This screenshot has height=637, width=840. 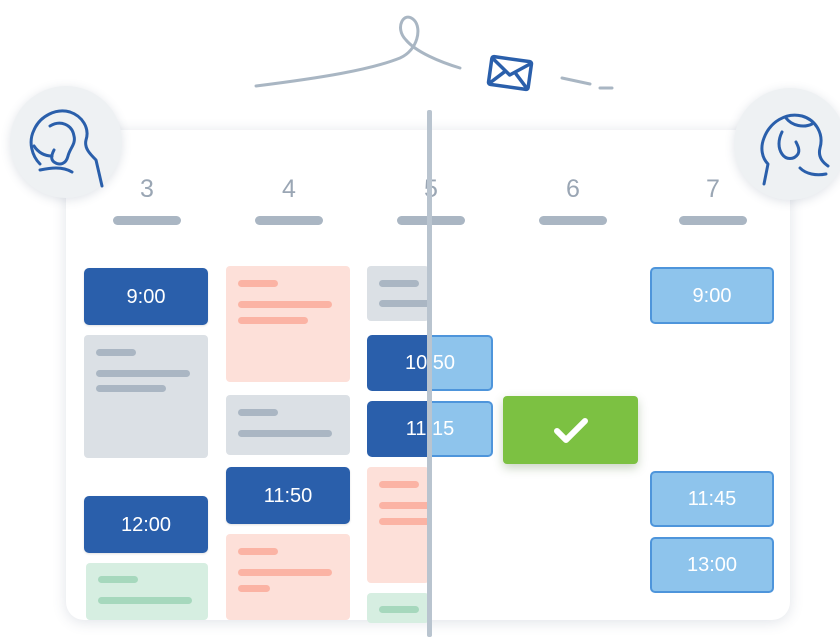 What do you see at coordinates (288, 495) in the screenshot?
I see `time-slot-booked: 11:50` at bounding box center [288, 495].